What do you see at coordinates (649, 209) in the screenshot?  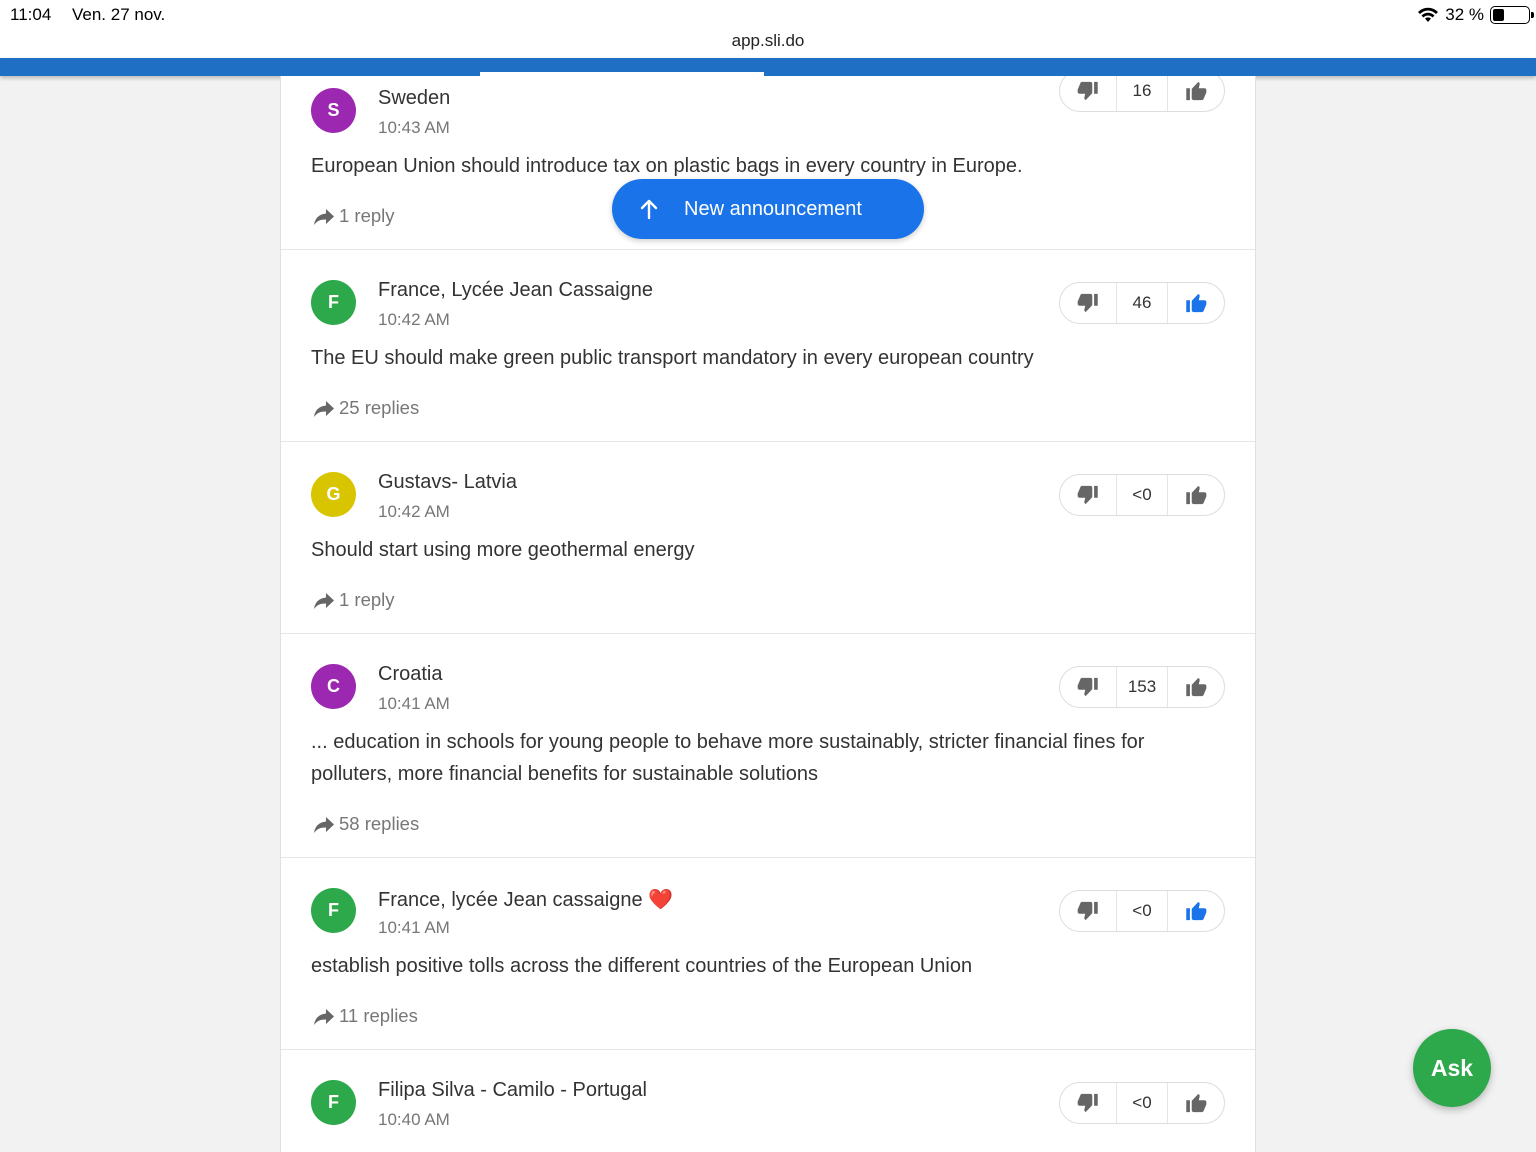 I see `arrow-up-icon` at bounding box center [649, 209].